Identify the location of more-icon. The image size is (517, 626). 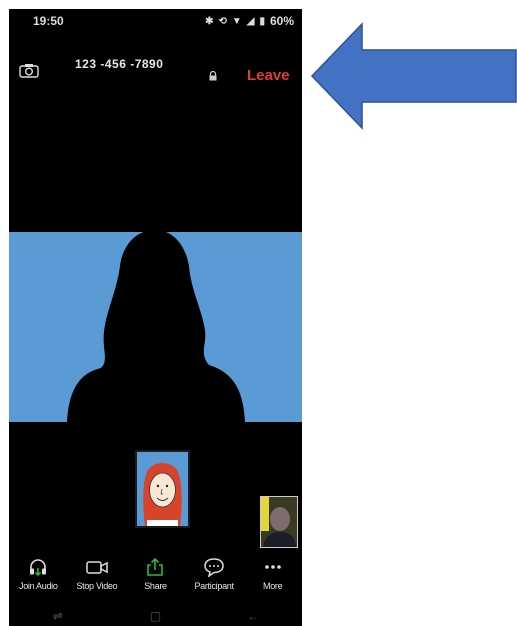
(272, 567).